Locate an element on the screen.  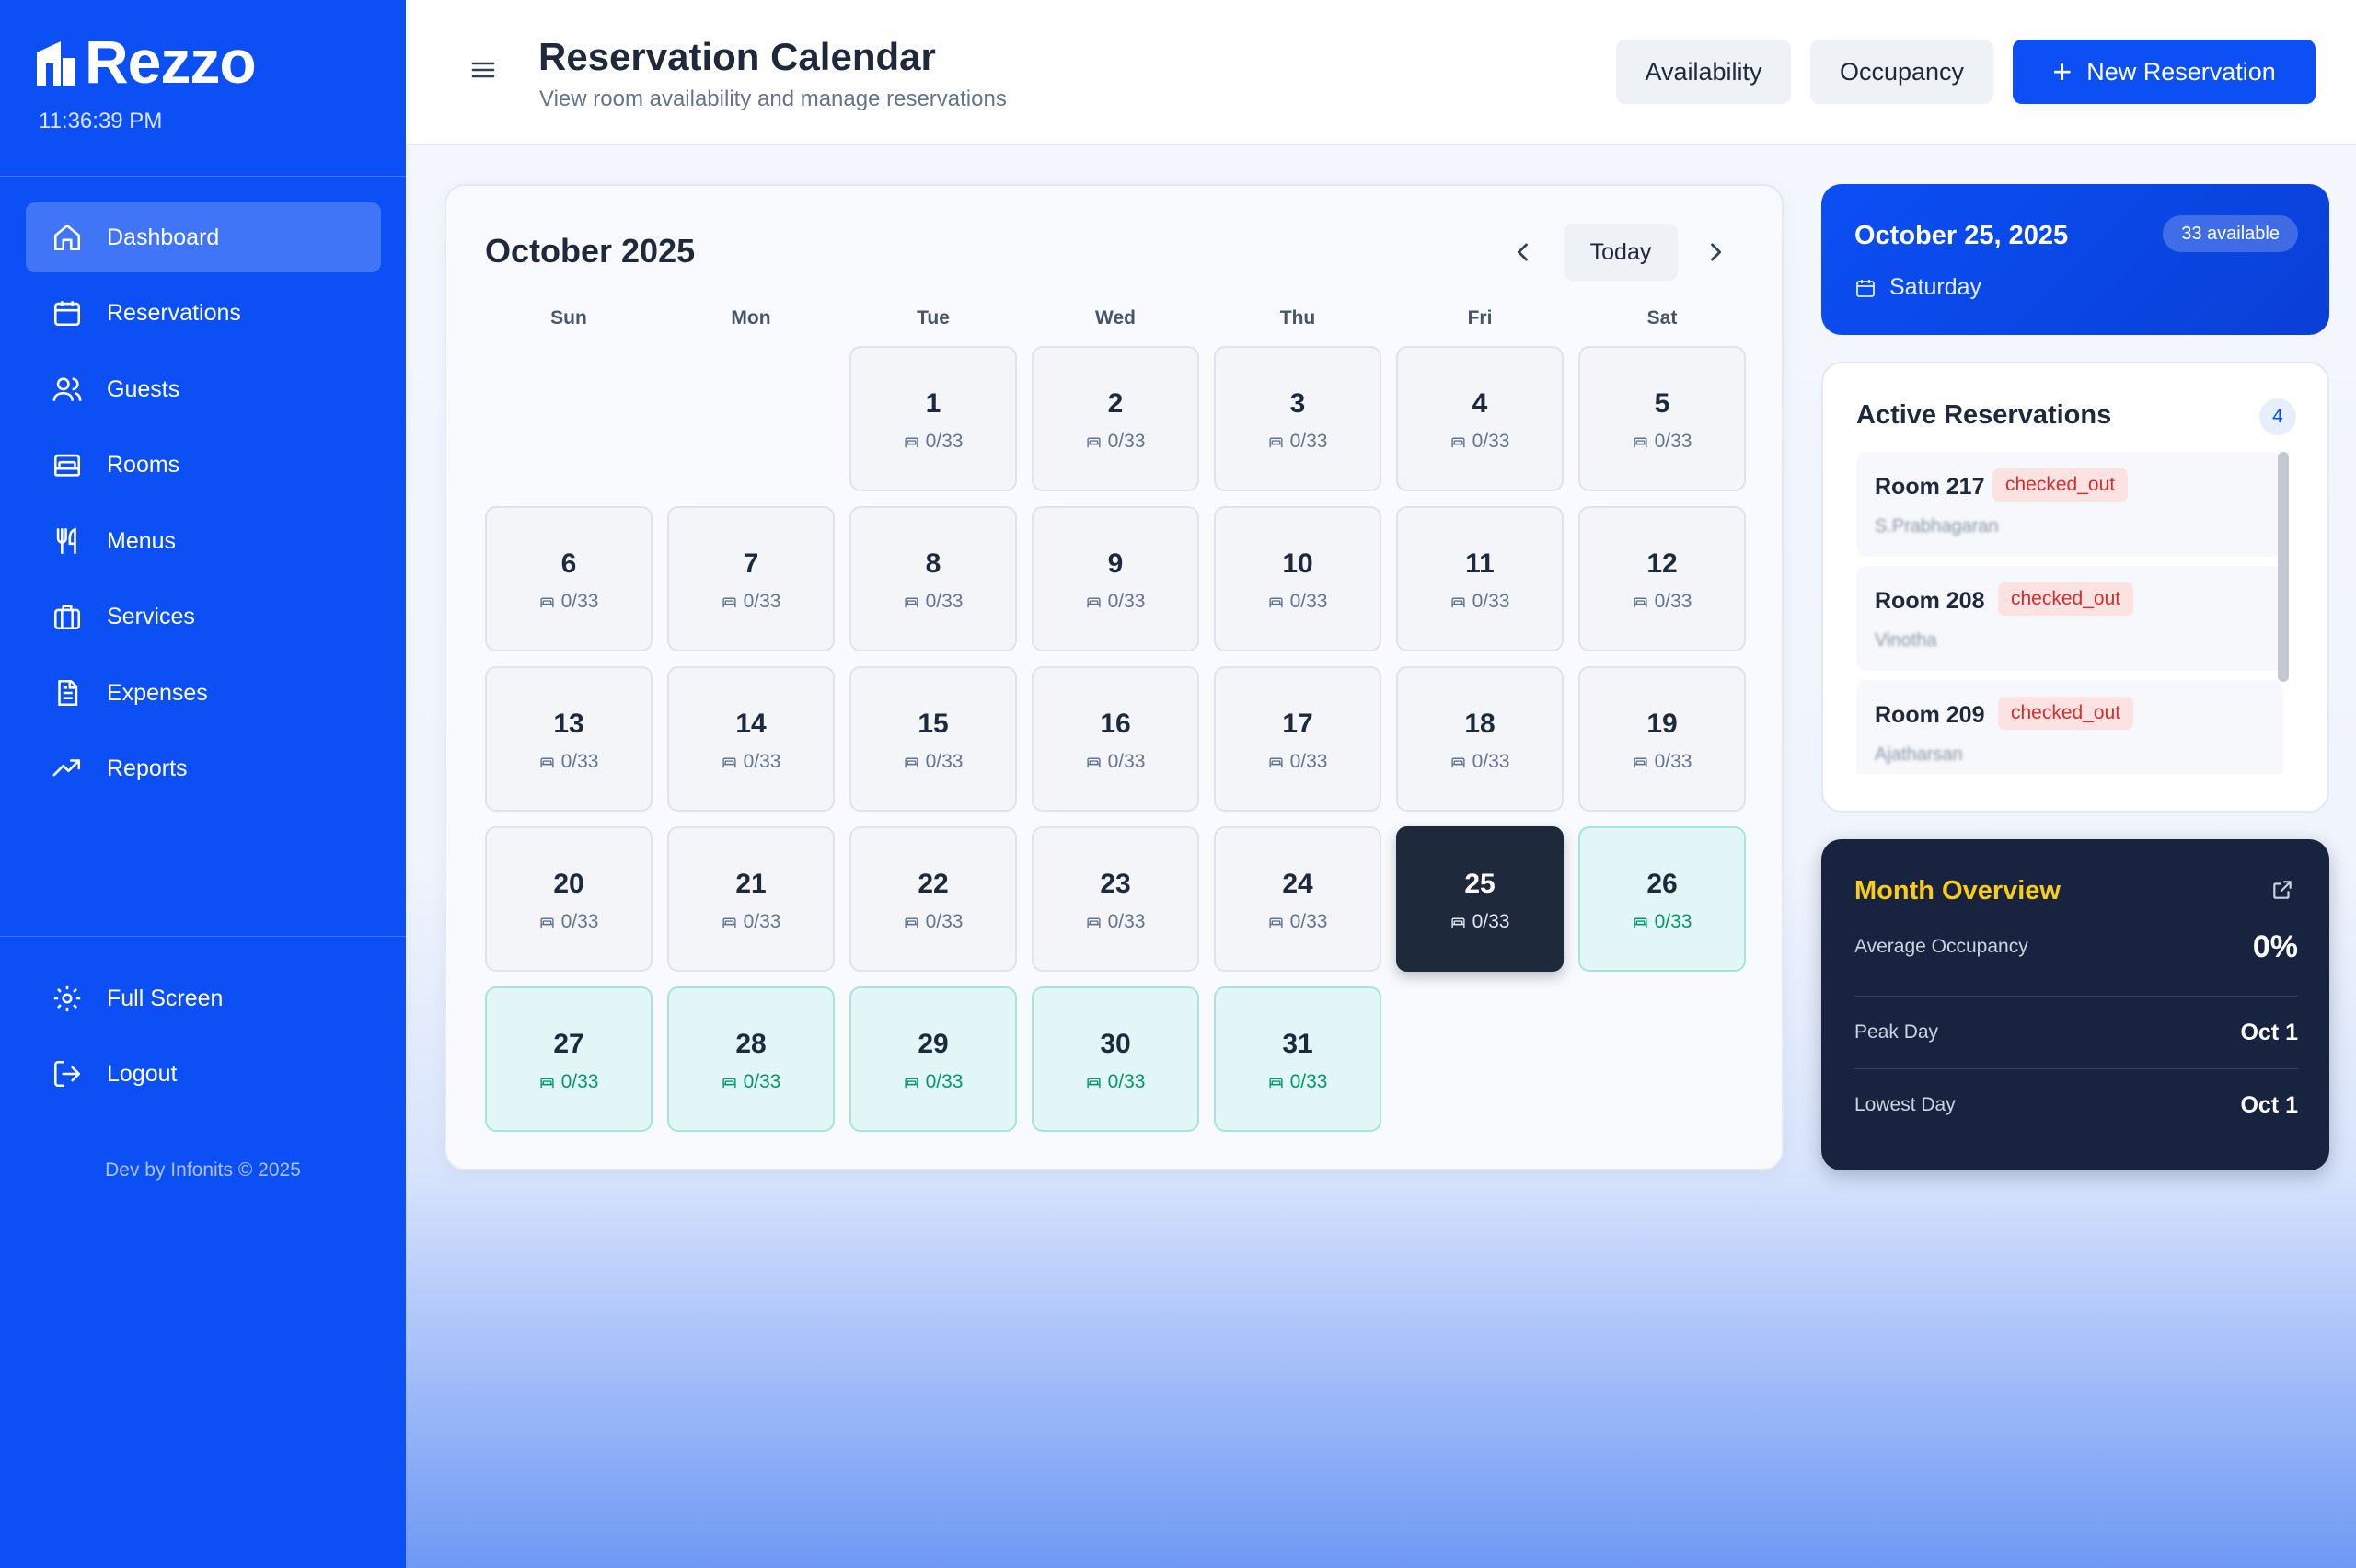
weekday-header: Mon is located at coordinates (751, 318).